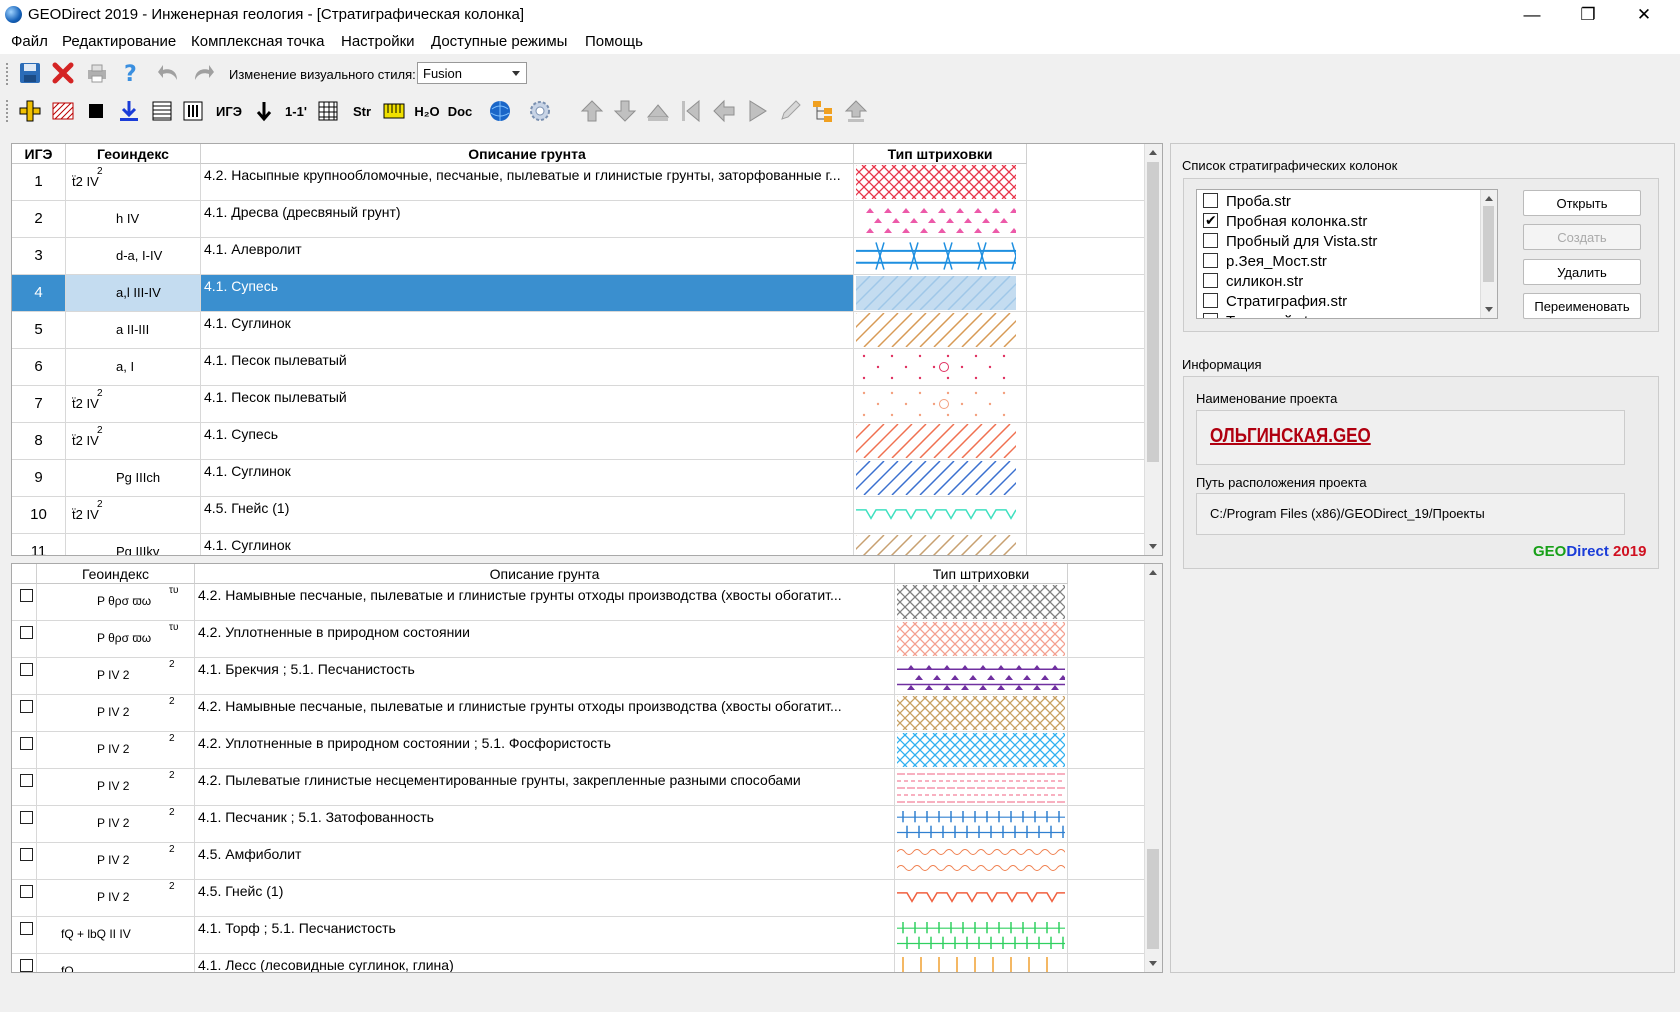  What do you see at coordinates (724, 111) in the screenshot?
I see `back-icon` at bounding box center [724, 111].